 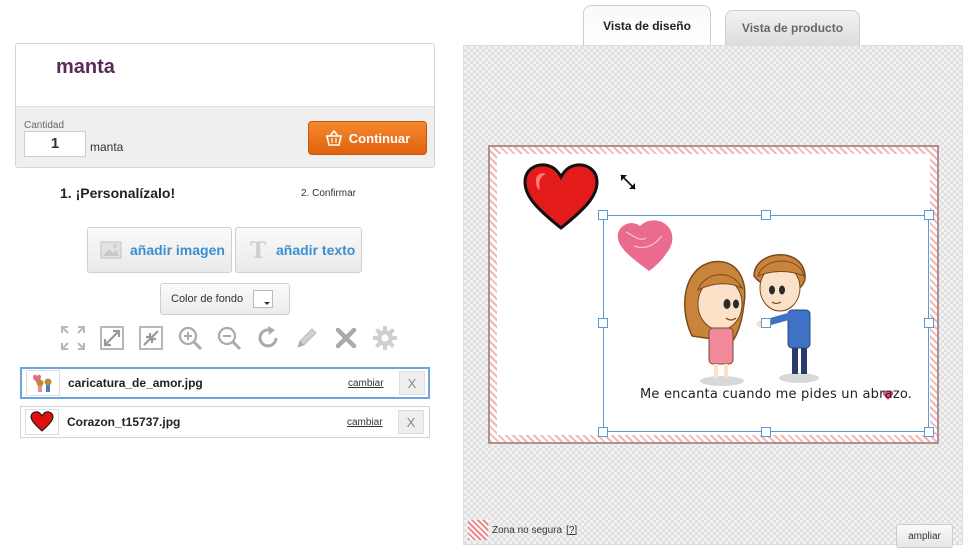 What do you see at coordinates (333, 137) in the screenshot?
I see `basket-icon` at bounding box center [333, 137].